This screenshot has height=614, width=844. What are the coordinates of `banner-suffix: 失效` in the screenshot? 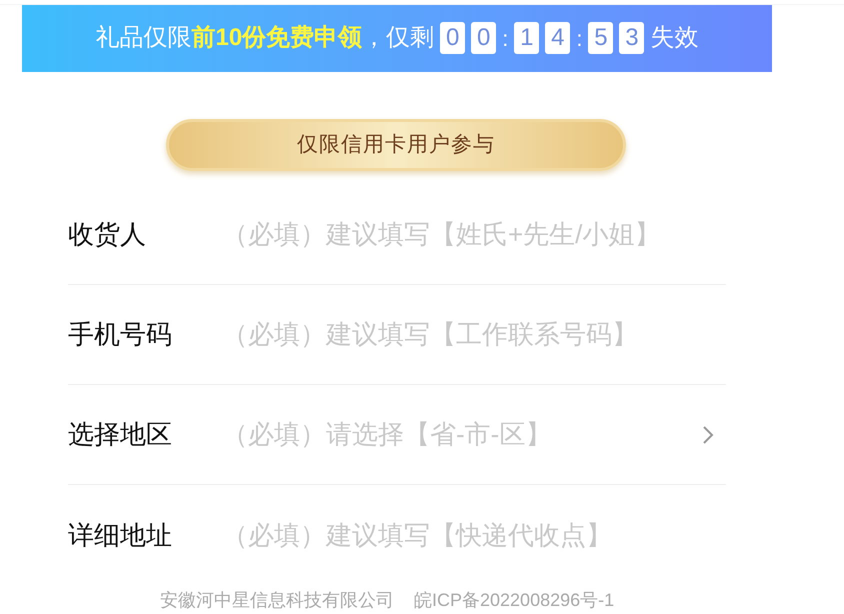 It's located at (674, 38).